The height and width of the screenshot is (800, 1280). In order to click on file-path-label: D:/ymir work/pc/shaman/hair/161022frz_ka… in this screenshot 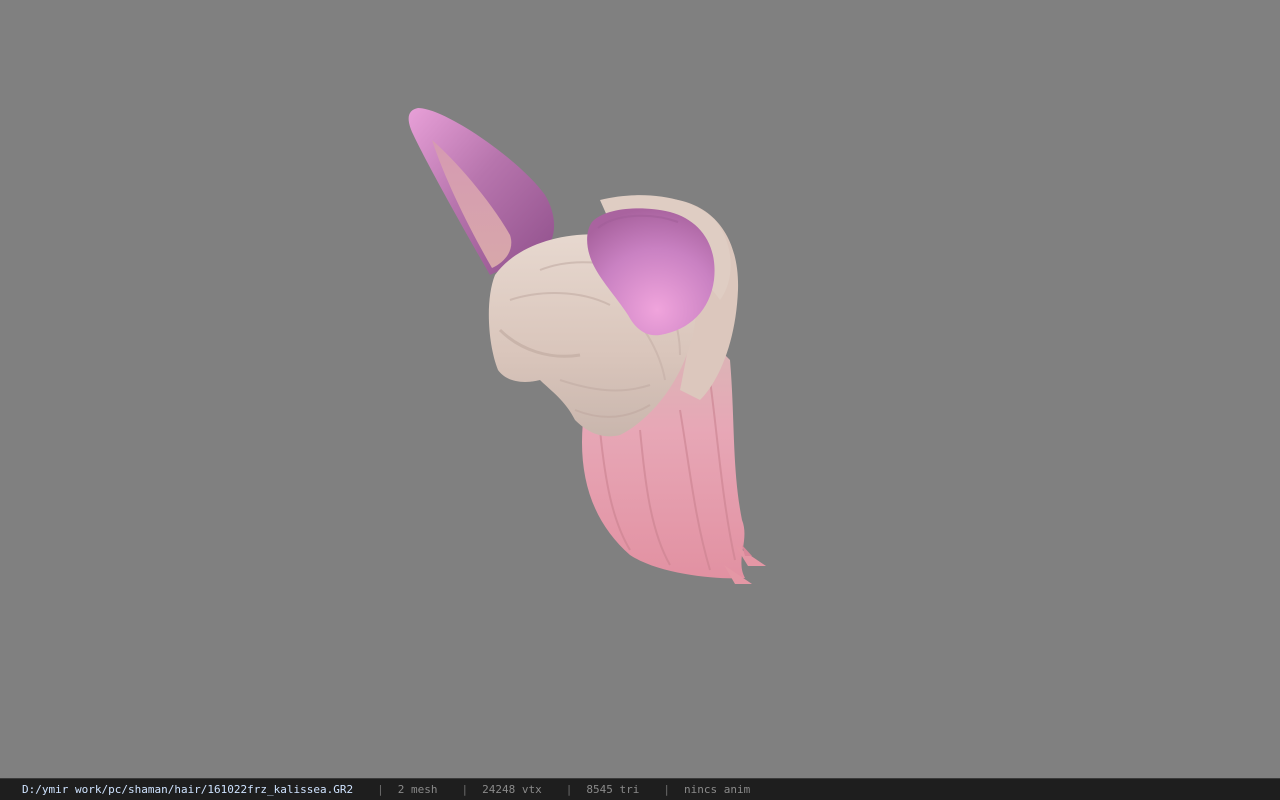, I will do `click(188, 789)`.